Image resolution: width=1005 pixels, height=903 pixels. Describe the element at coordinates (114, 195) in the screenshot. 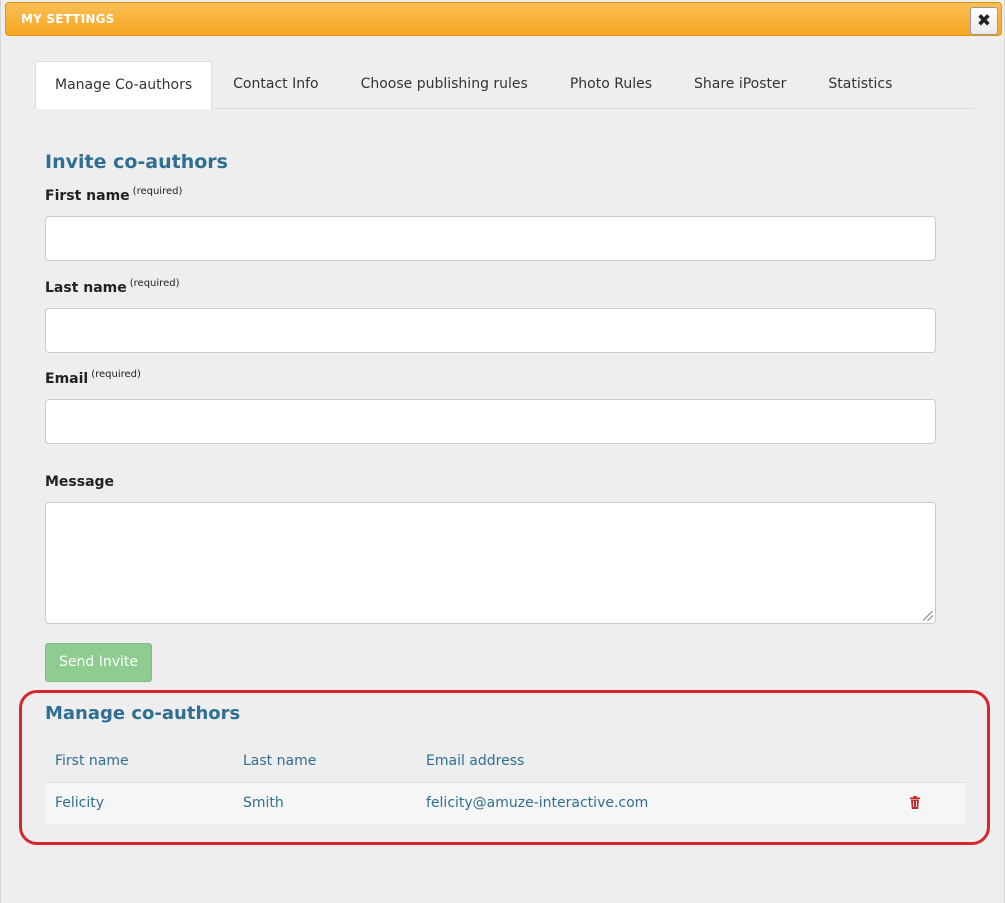

I see `first-name-label: First name (required)` at that location.